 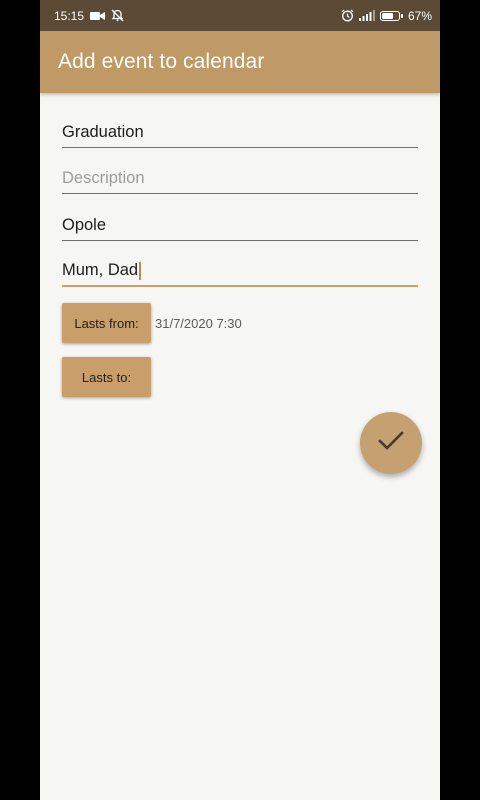 I want to click on page-title: Add event to calendar, so click(x=161, y=61).